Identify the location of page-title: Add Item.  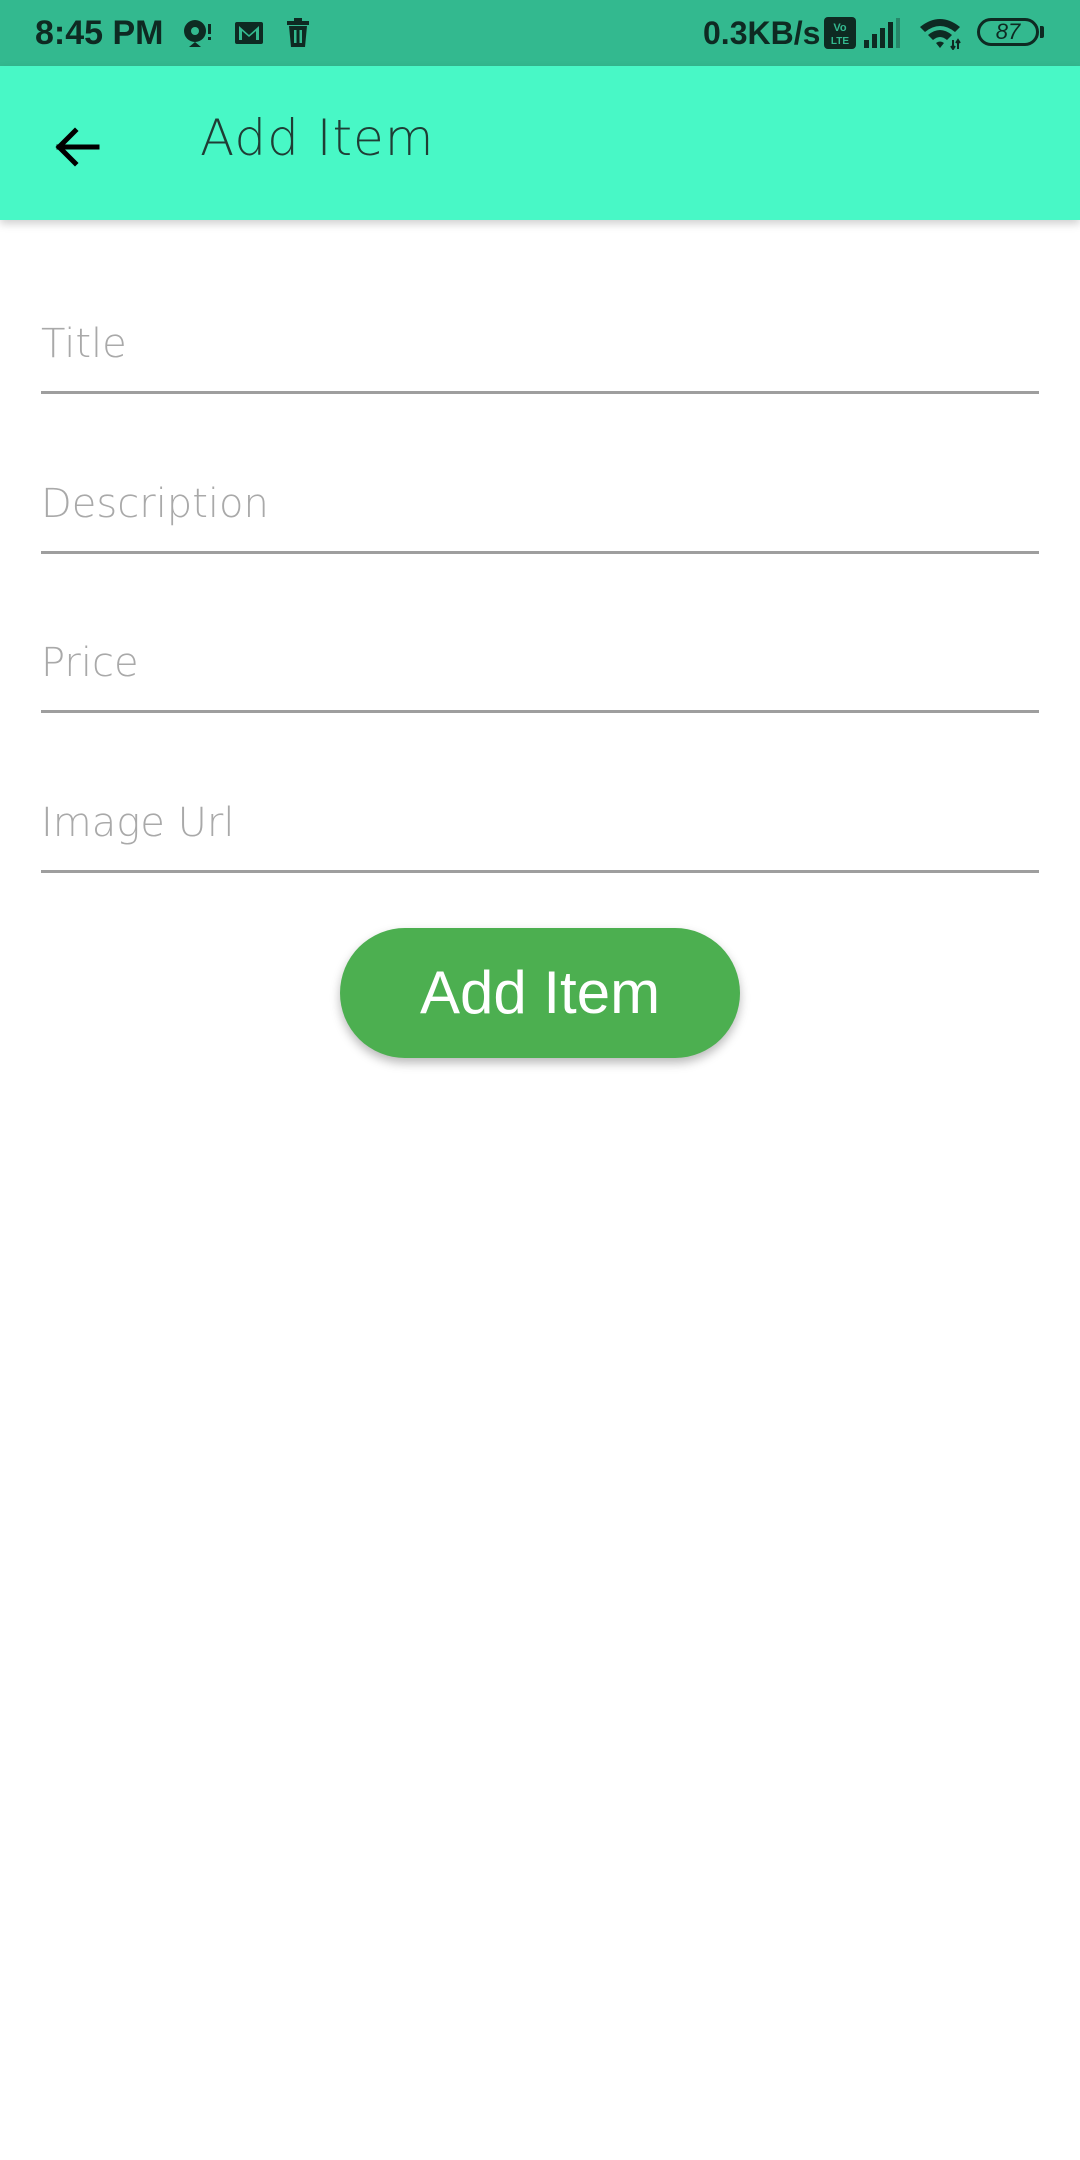
(317, 138).